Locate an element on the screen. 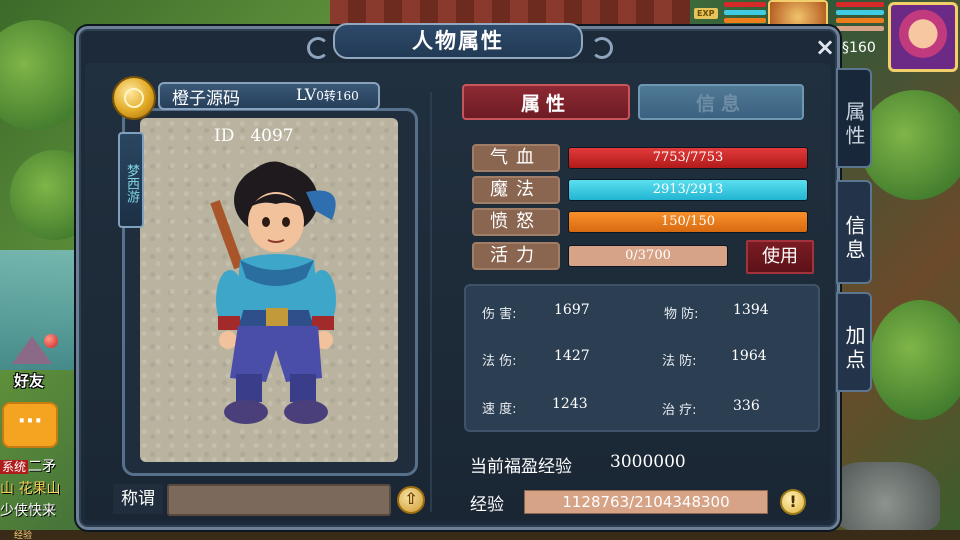 This screenshot has height=540, width=960. hp-label: 气血 is located at coordinates (516, 158).